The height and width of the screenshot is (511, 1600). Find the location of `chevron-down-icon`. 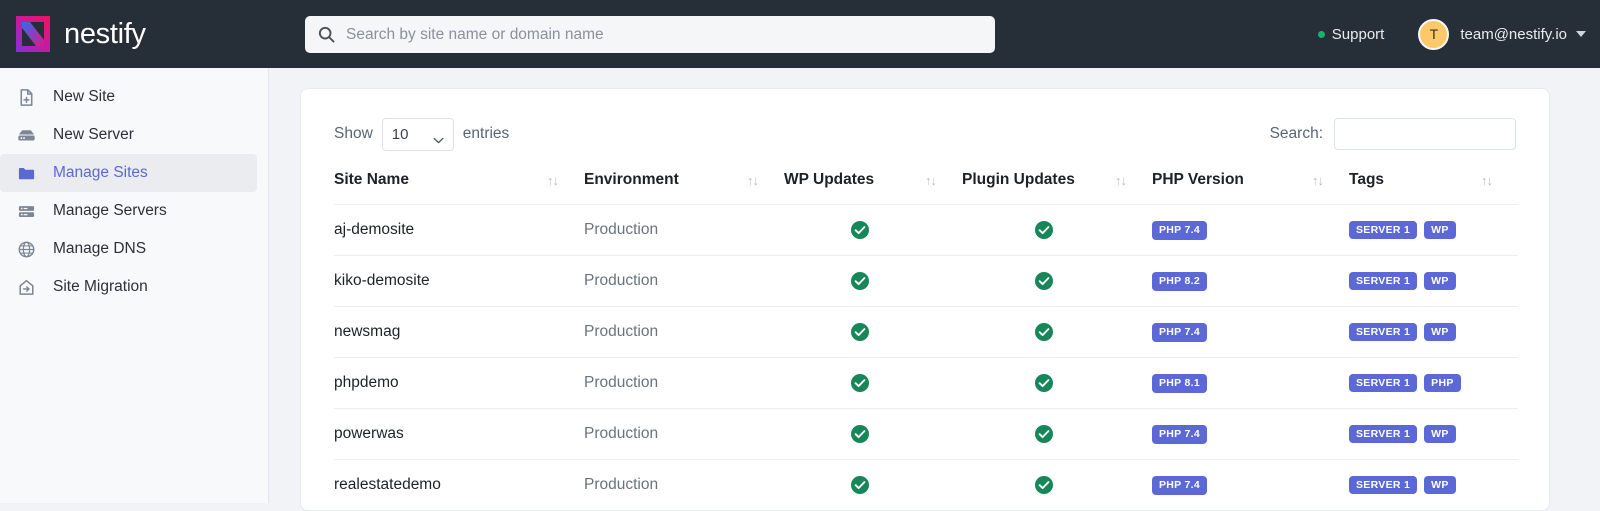

chevron-down-icon is located at coordinates (438, 137).